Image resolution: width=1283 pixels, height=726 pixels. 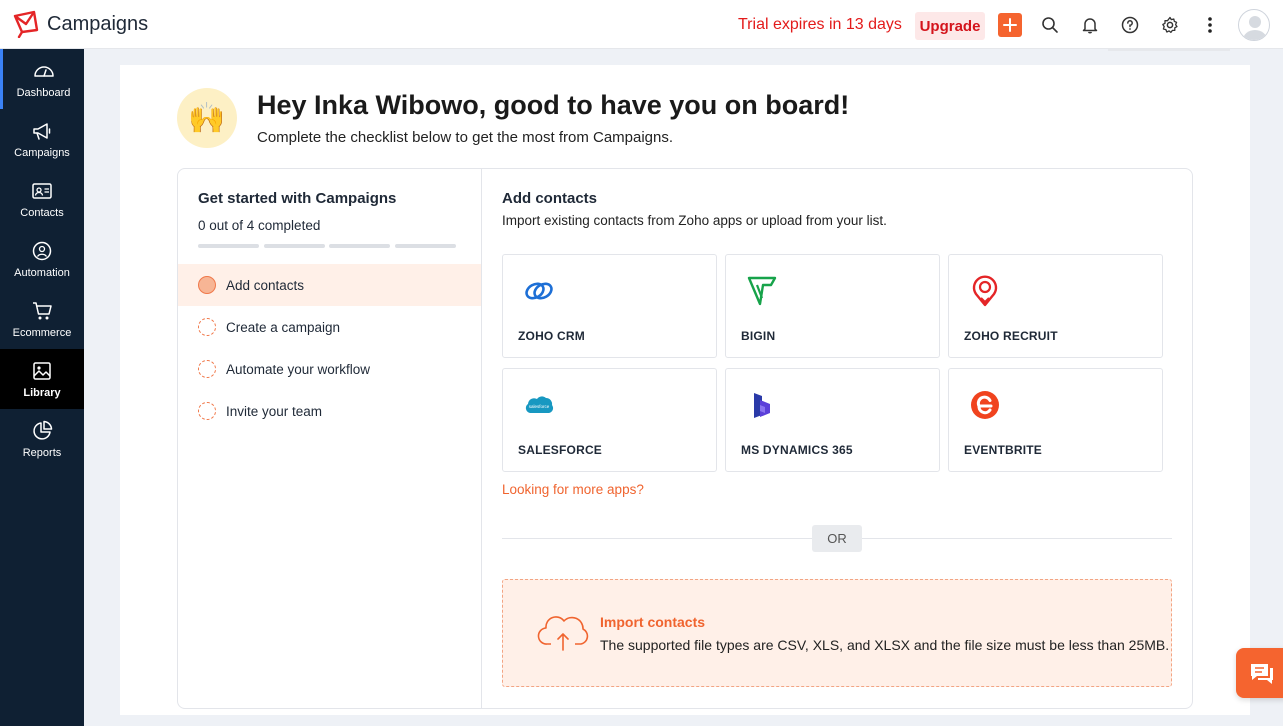 I want to click on sidebar-item-campaigns: Campaigns, so click(x=42, y=139).